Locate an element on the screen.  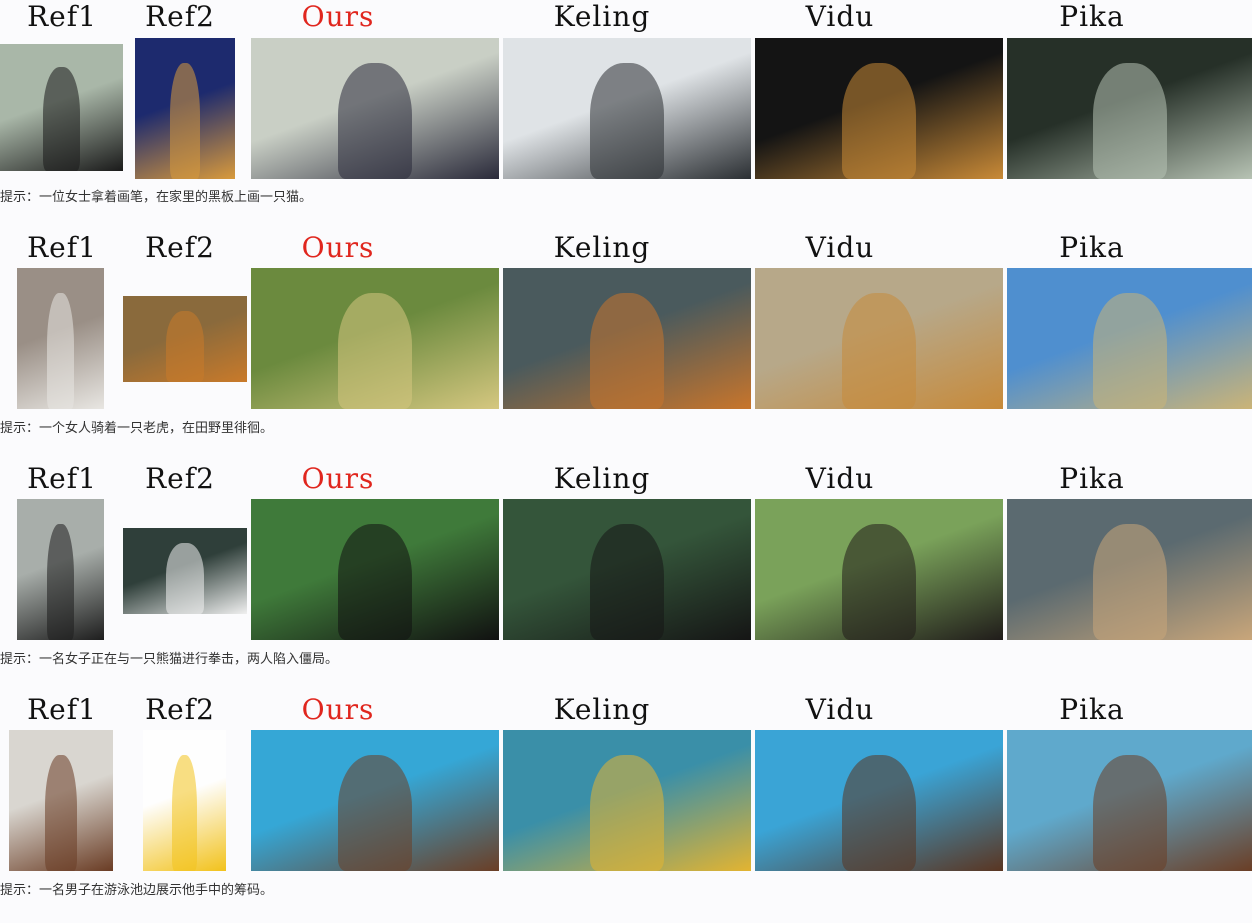
keling-woman-boxing-panda-image is located at coordinates (627, 569).